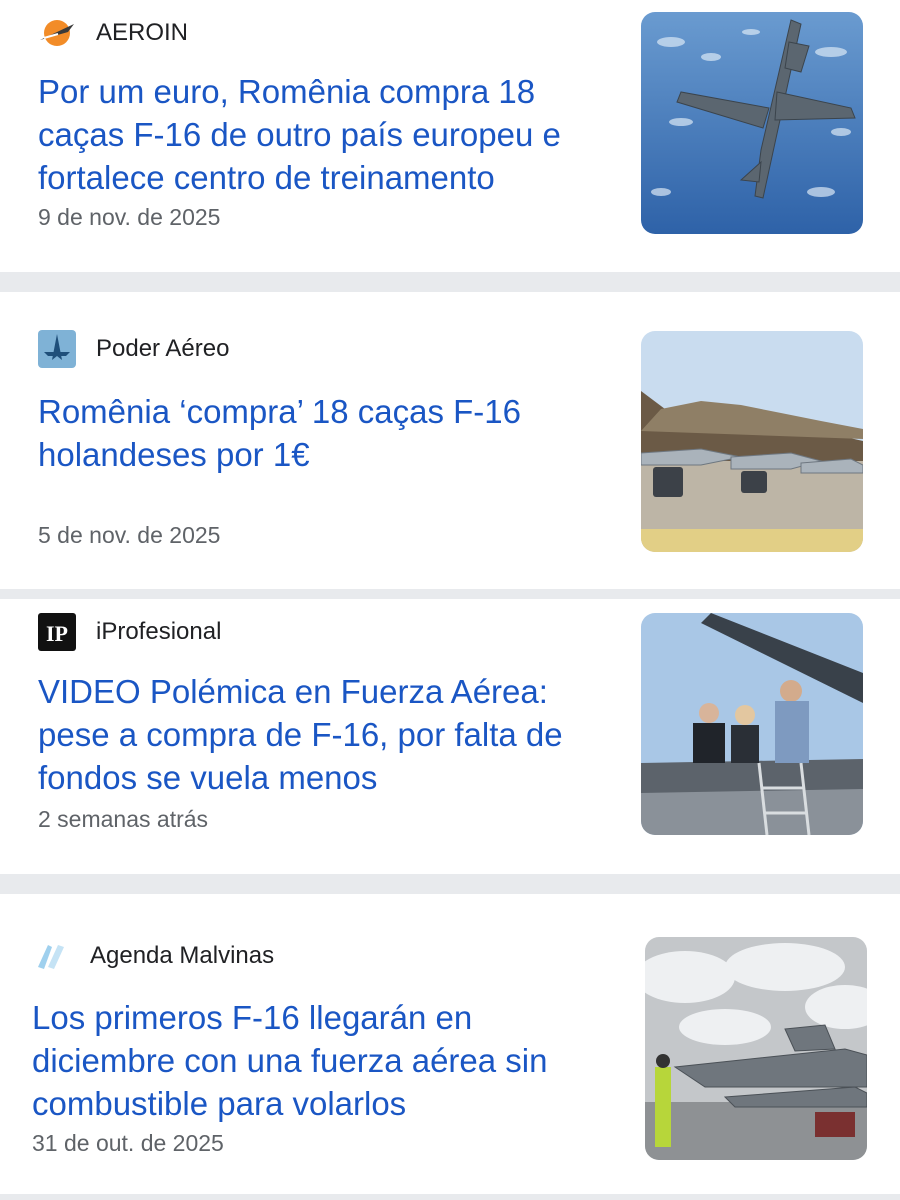 The height and width of the screenshot is (1200, 900). I want to click on article-source: AEROIN, so click(113, 33).